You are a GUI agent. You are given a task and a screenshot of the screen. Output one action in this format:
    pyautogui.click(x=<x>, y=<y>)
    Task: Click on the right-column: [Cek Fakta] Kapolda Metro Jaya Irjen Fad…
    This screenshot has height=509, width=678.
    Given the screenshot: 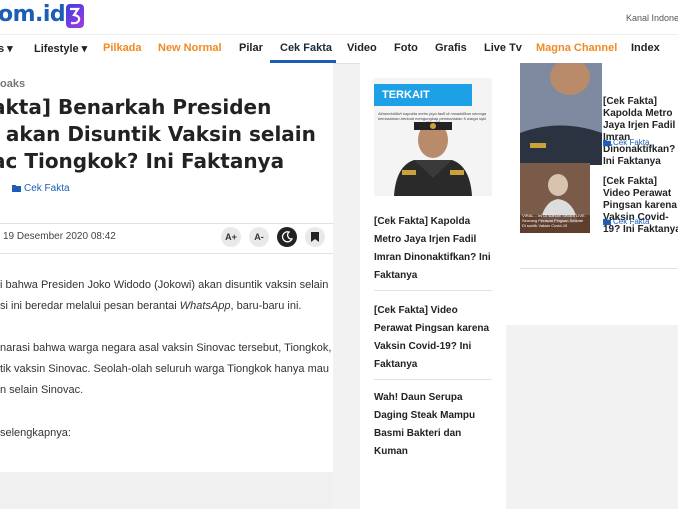 What is the action you would take?
    pyautogui.click(x=592, y=194)
    